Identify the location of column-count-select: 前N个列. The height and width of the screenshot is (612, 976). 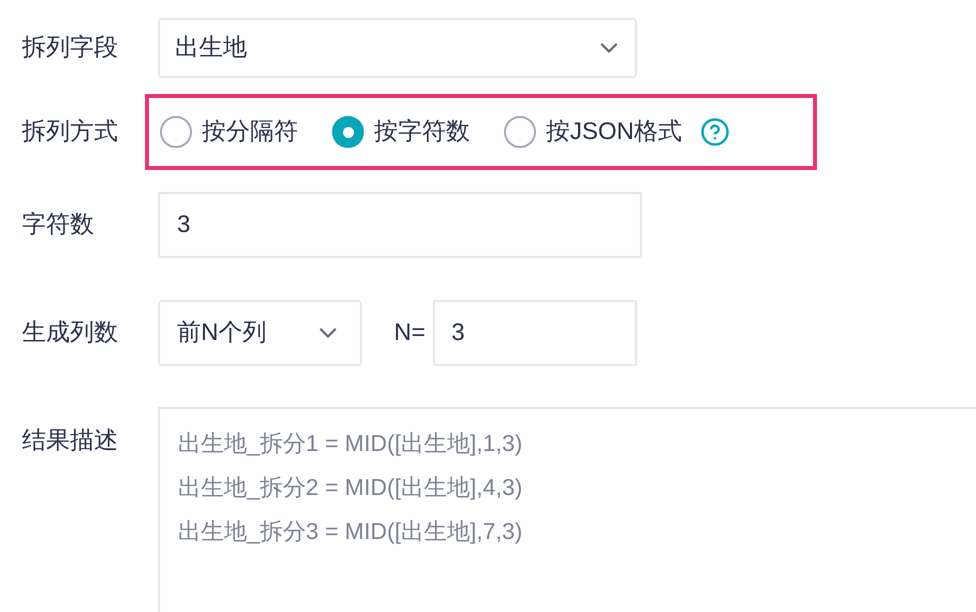
(260, 333).